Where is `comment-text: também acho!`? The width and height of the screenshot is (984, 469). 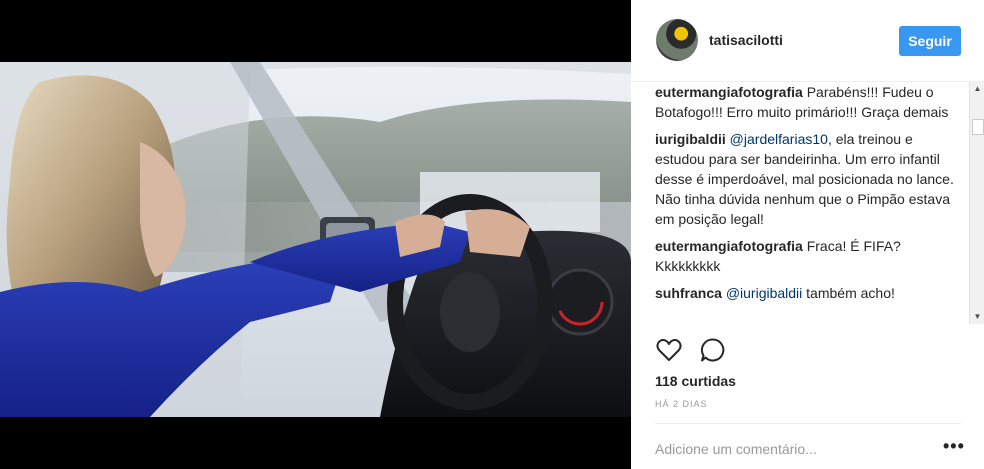
comment-text: também acho! is located at coordinates (850, 293).